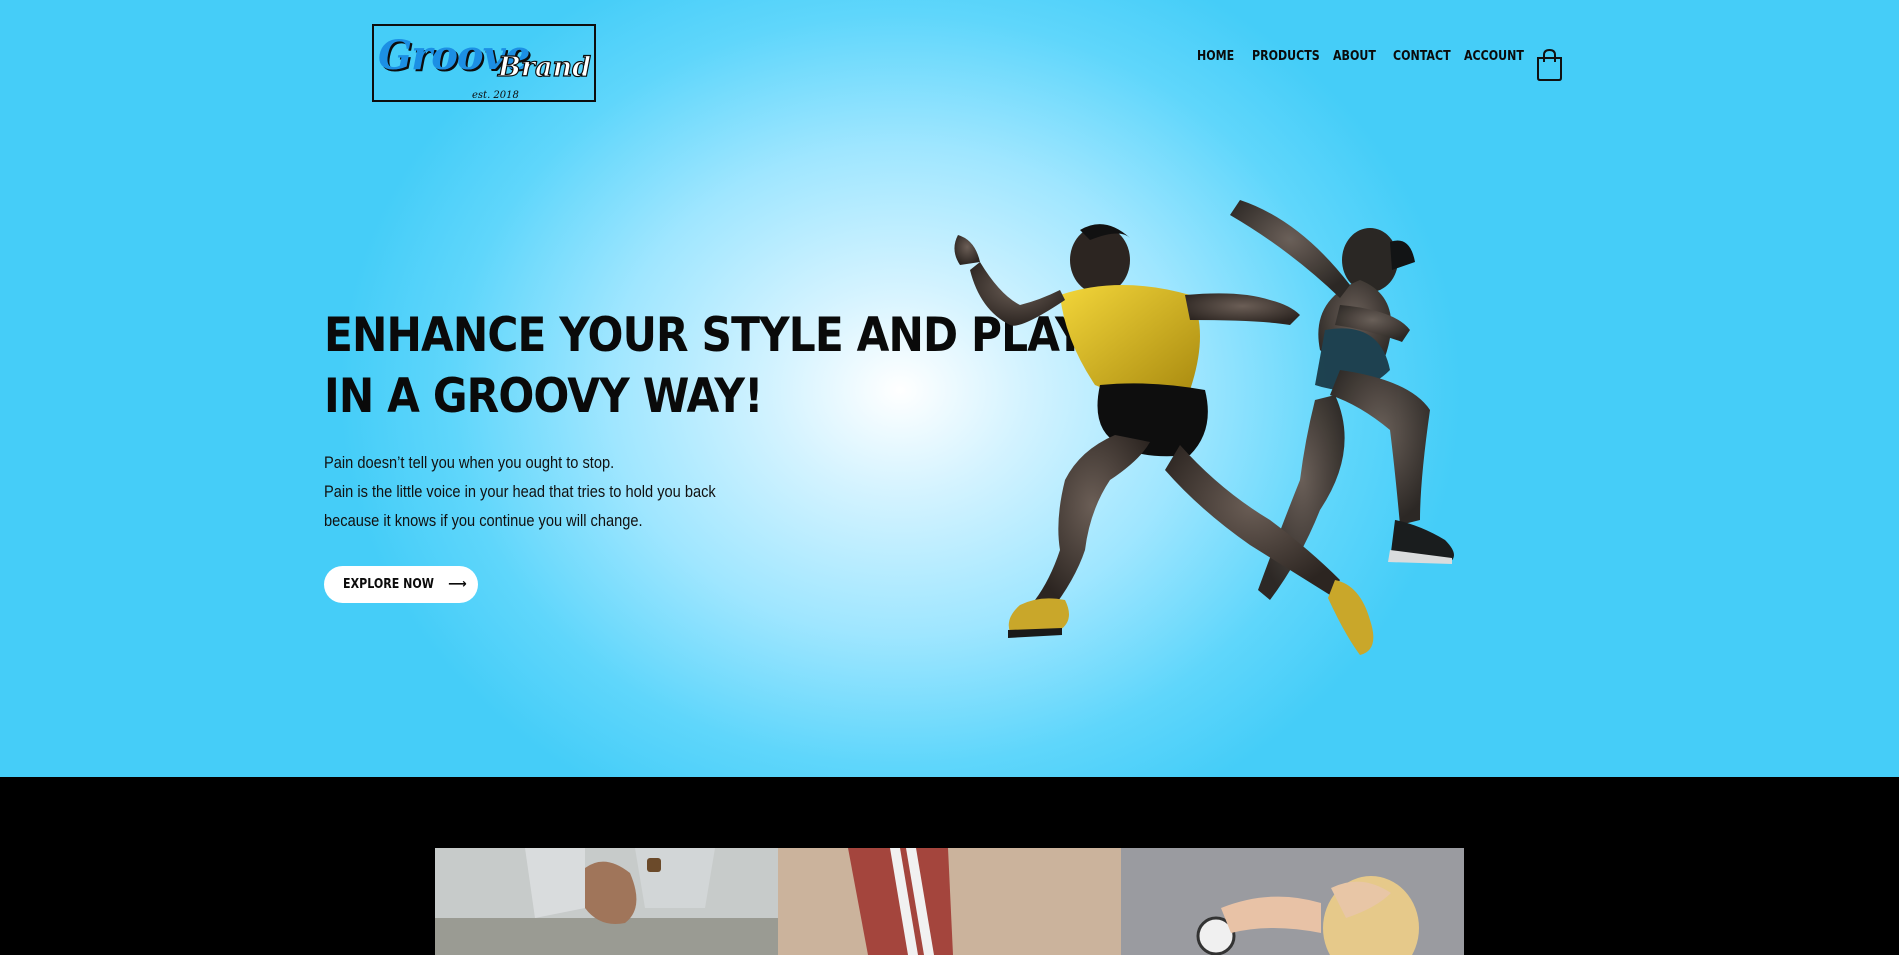 The height and width of the screenshot is (955, 1899). I want to click on logo-bold-text: Brand, so click(544, 67).